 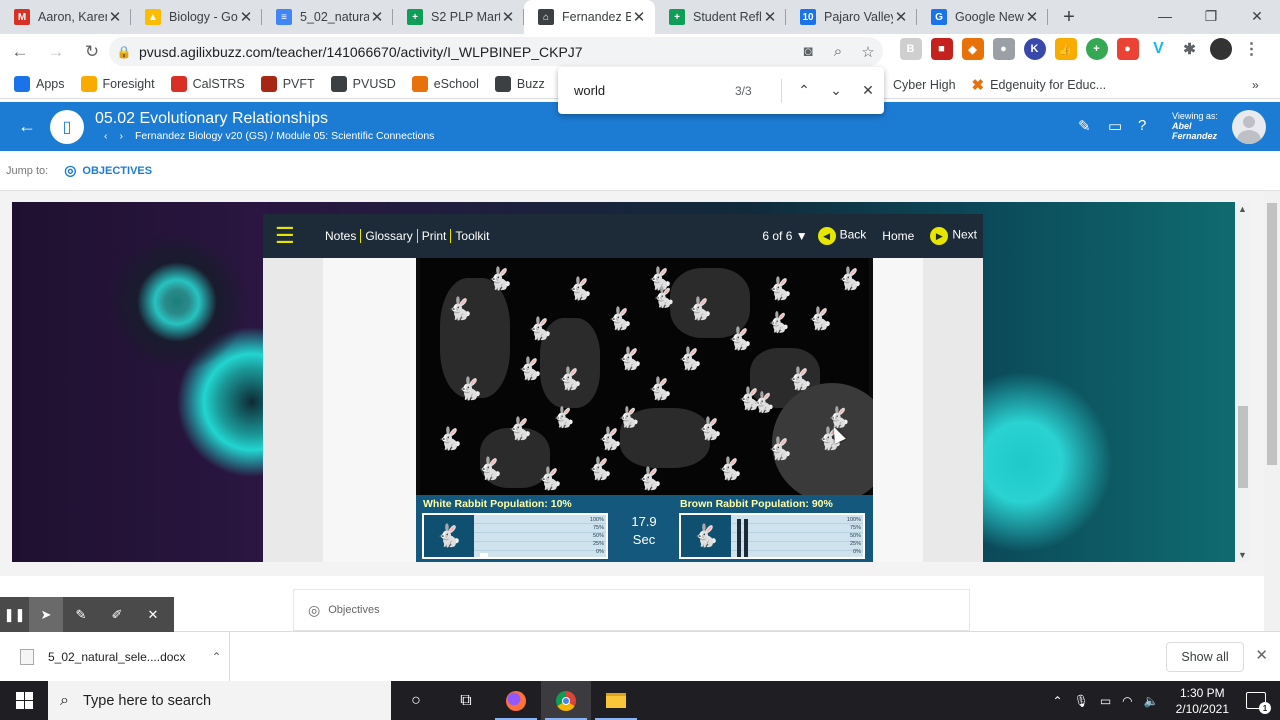 What do you see at coordinates (153, 614) in the screenshot?
I see `close-tools-icon: ✕` at bounding box center [153, 614].